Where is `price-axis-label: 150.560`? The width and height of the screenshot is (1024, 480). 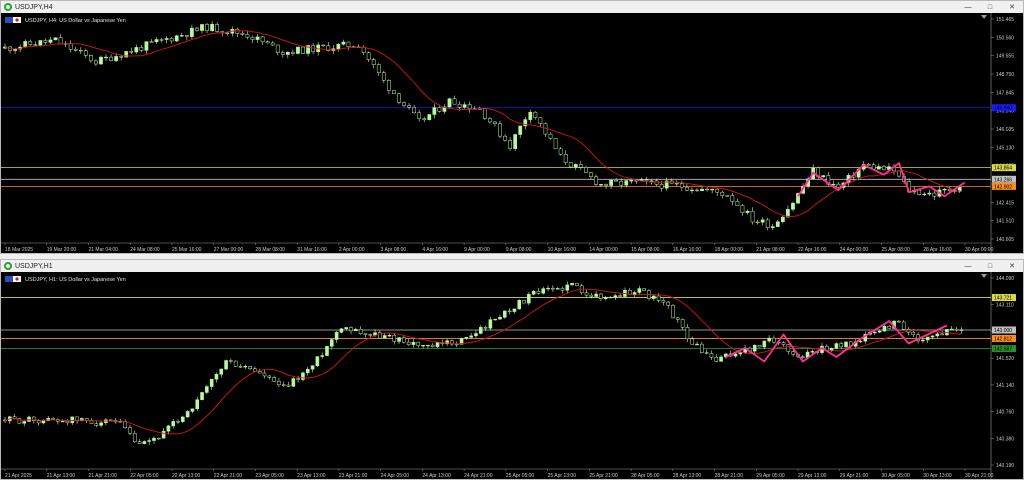
price-axis-label: 150.560 is located at coordinates (1005, 38).